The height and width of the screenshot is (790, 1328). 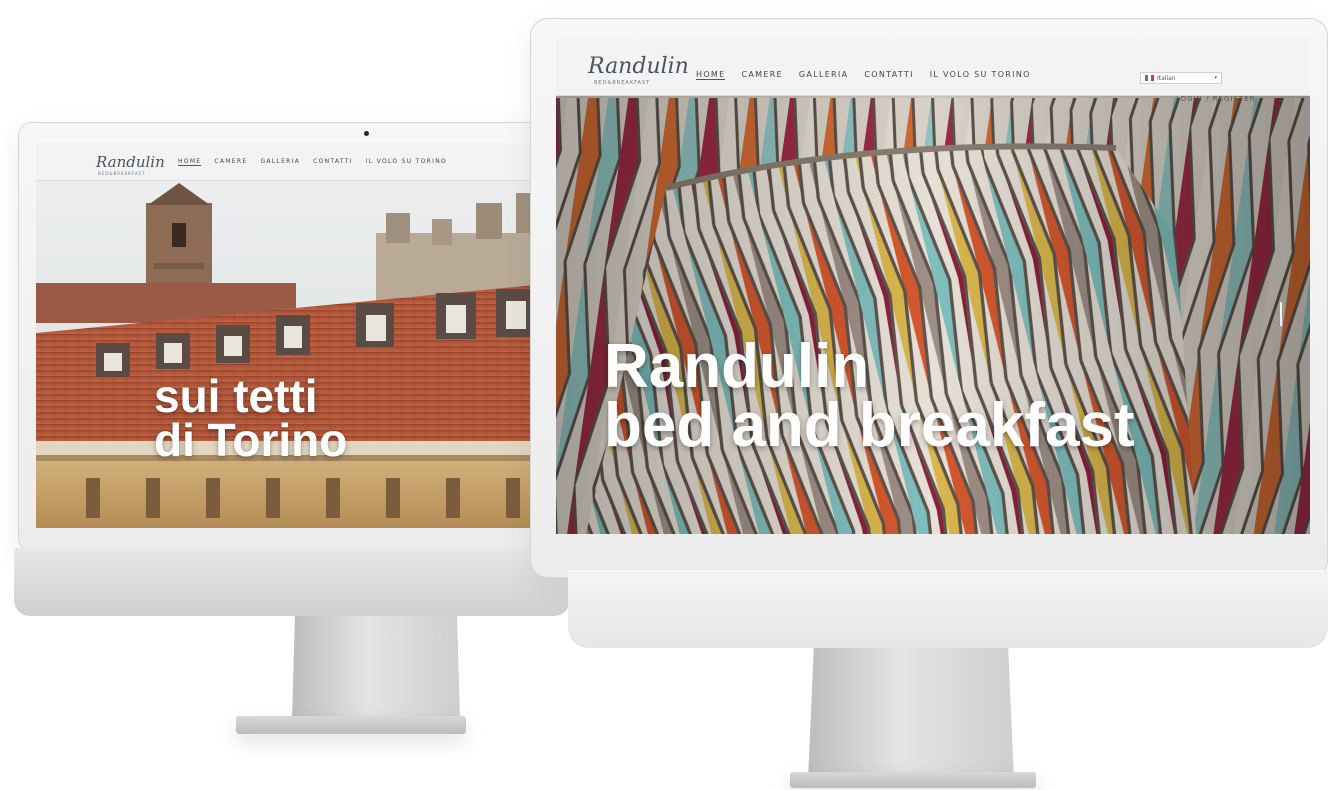 What do you see at coordinates (869, 425) in the screenshot?
I see `right-hero-line2: bed and breakfast` at bounding box center [869, 425].